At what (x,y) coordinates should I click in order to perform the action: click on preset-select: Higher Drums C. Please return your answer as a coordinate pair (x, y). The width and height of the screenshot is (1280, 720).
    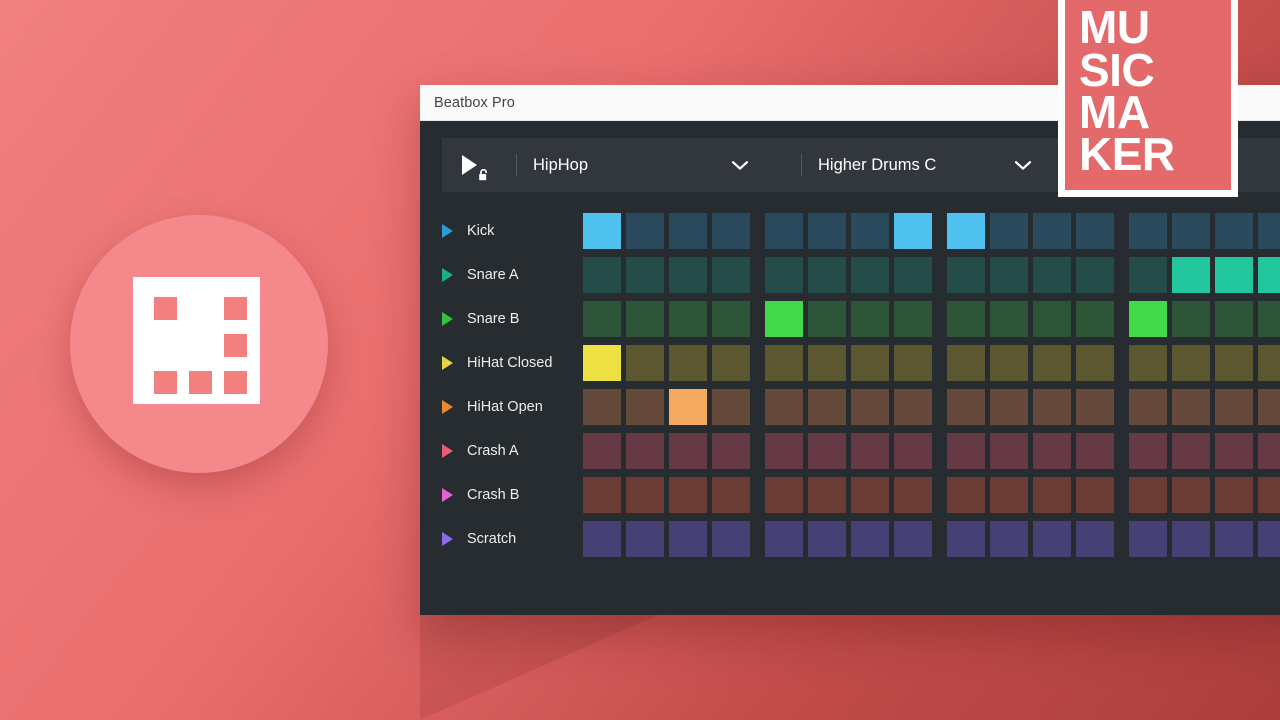
    Looking at the image, I should click on (943, 165).